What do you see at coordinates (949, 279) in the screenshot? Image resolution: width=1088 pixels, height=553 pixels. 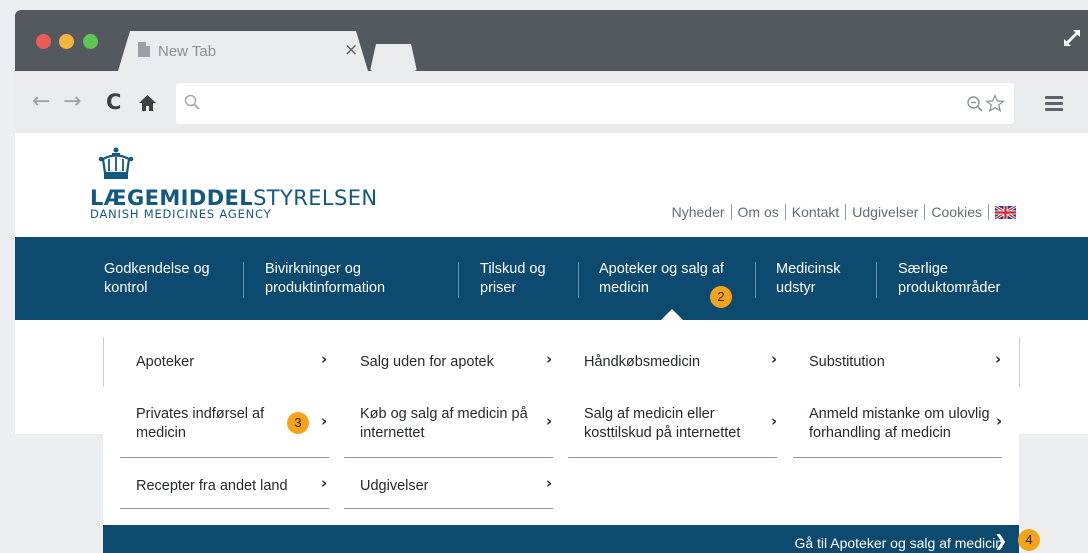 I see `nav-item-saerlige: Særlige produktområder` at bounding box center [949, 279].